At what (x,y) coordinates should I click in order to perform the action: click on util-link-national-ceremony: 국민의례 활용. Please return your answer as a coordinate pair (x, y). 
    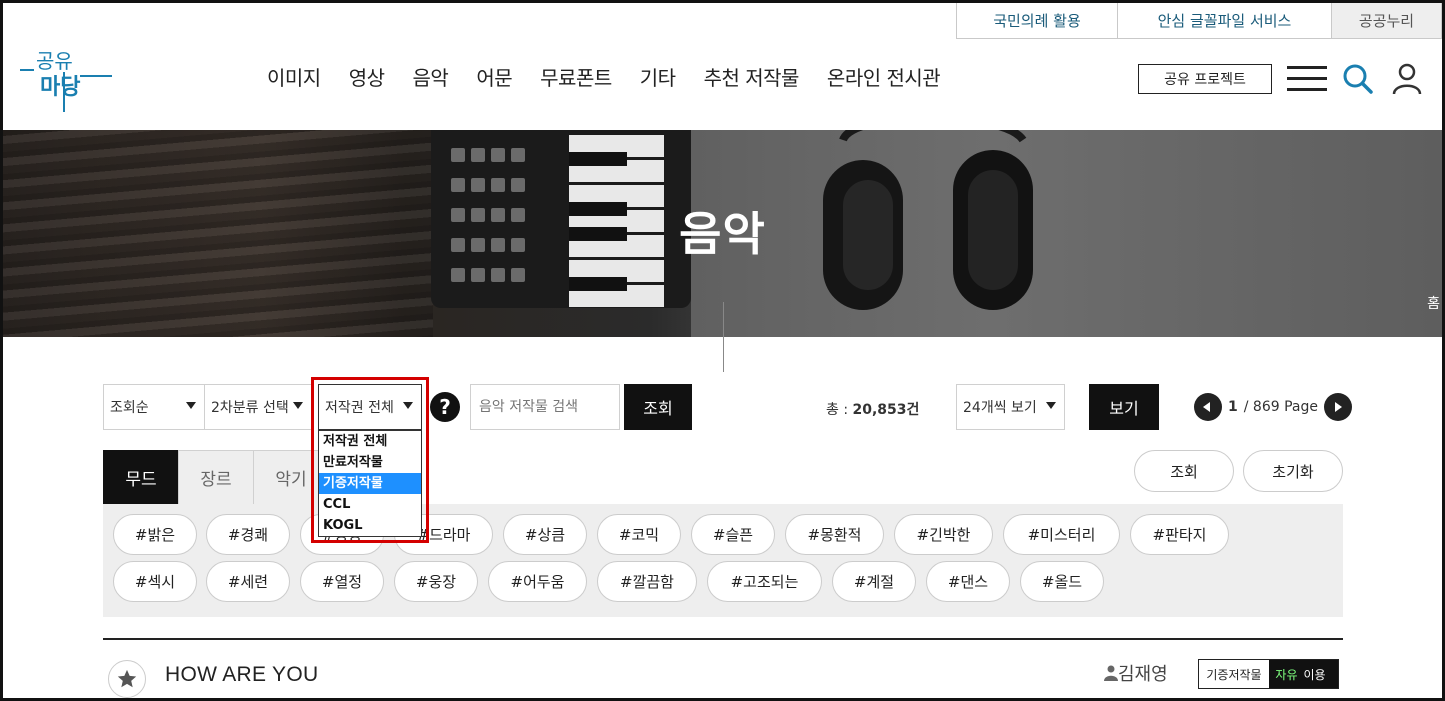
    Looking at the image, I should click on (1037, 21).